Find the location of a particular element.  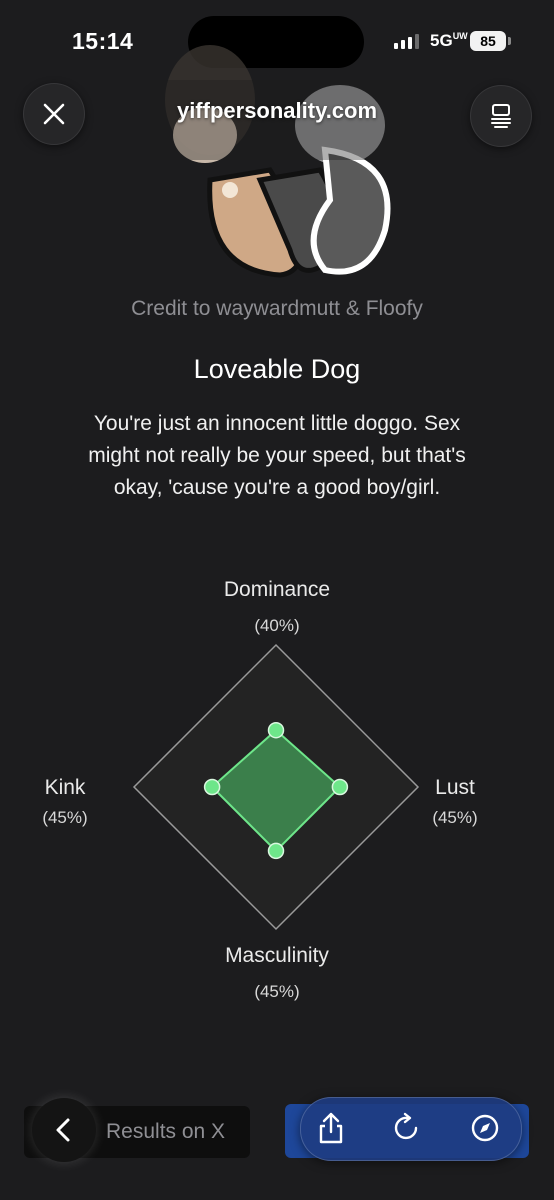

radar-point-dominance is located at coordinates (276, 730).